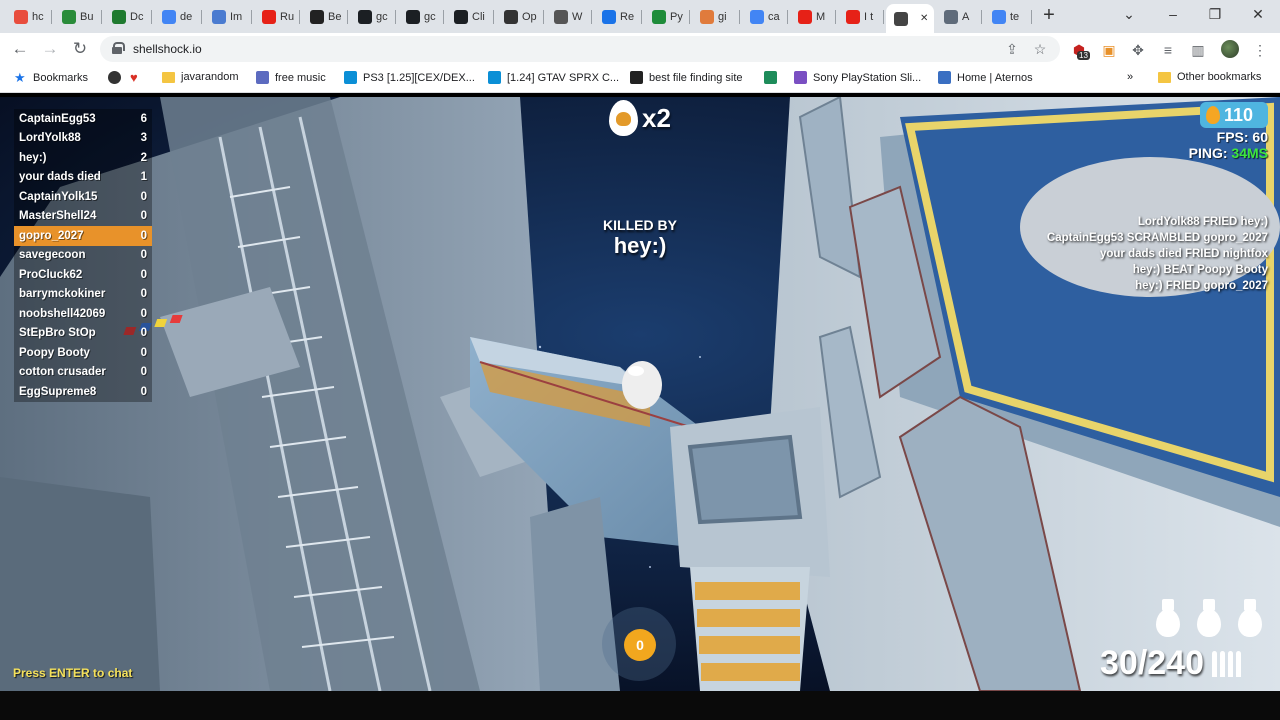 This screenshot has width=1280, height=720. I want to click on browser-tab: M, so click(813, 16).